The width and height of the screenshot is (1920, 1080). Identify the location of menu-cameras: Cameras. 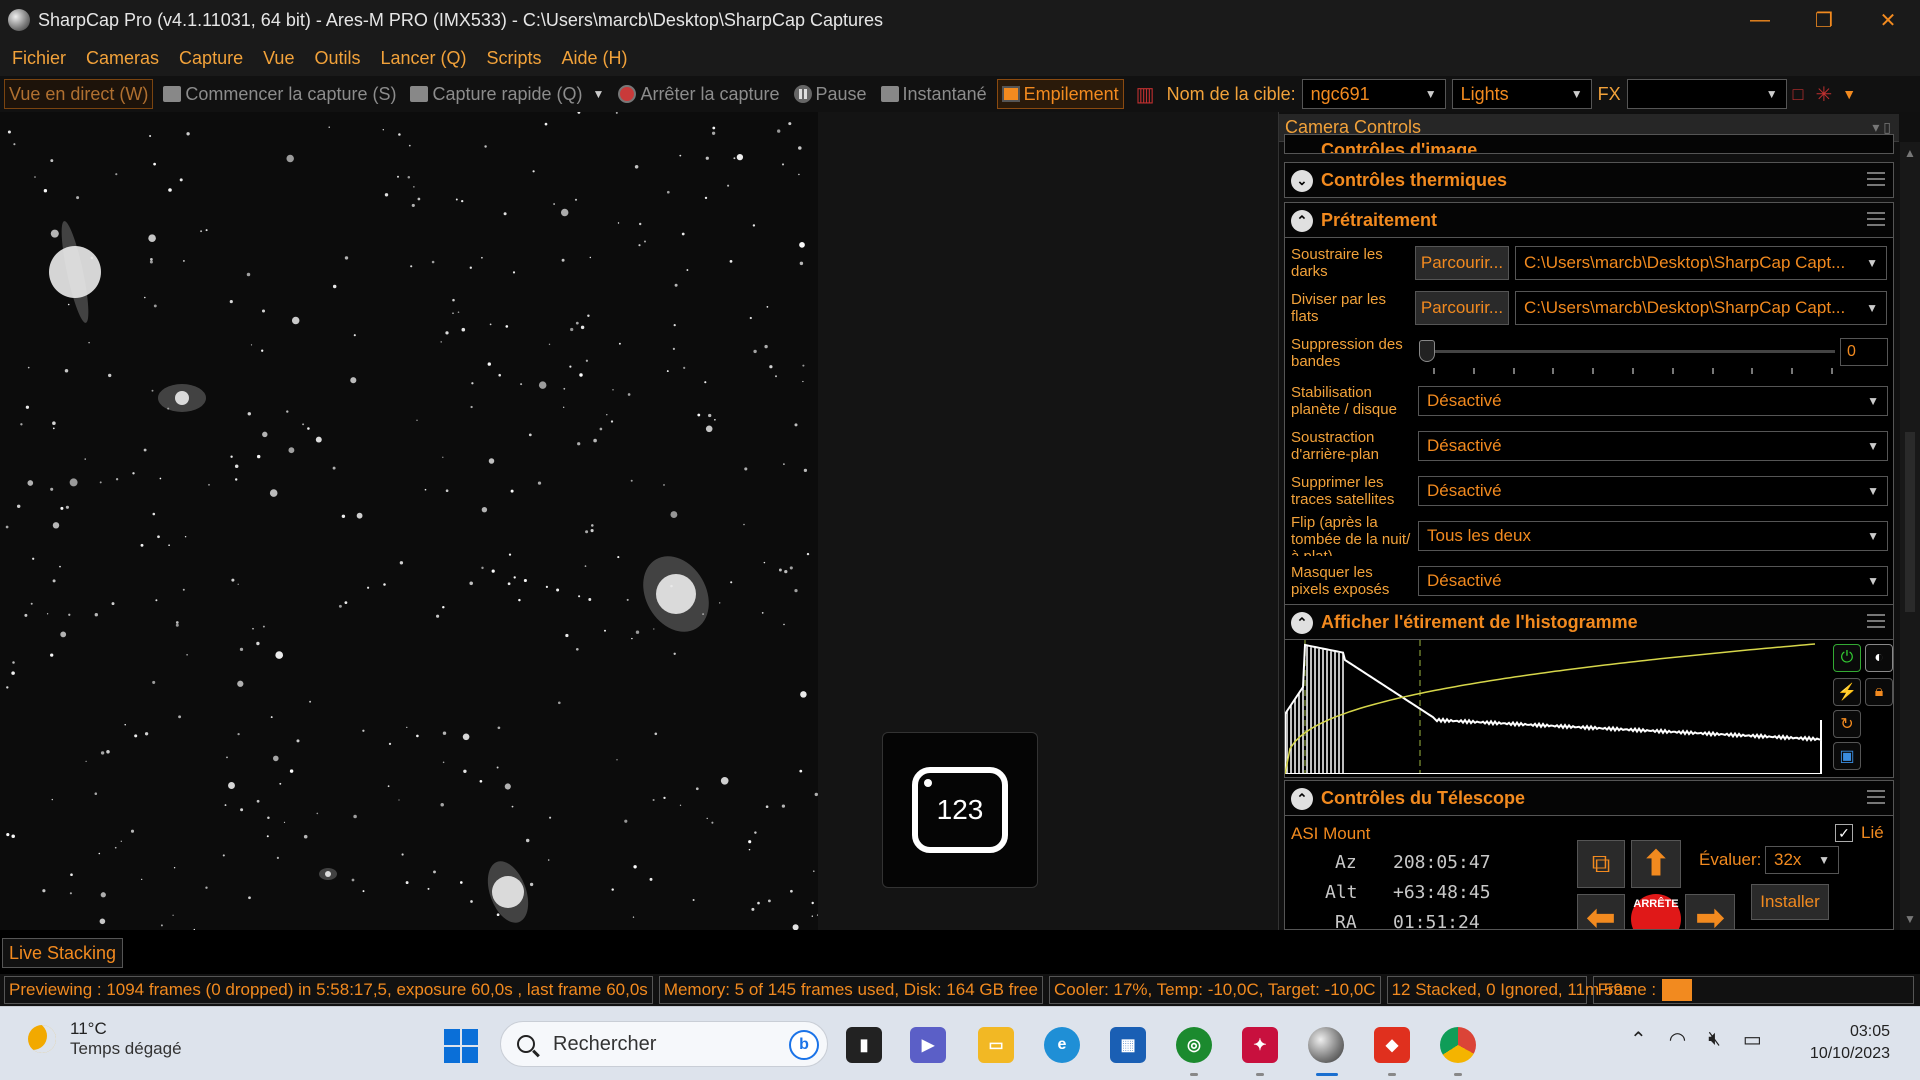
(122, 58).